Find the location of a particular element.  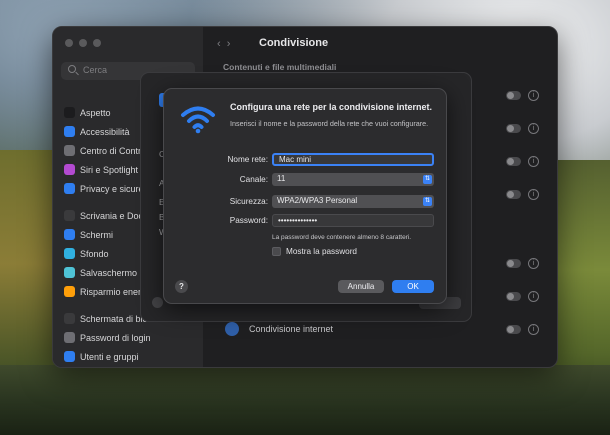

security-value: WPA2/WPA3 Personal is located at coordinates (317, 200).